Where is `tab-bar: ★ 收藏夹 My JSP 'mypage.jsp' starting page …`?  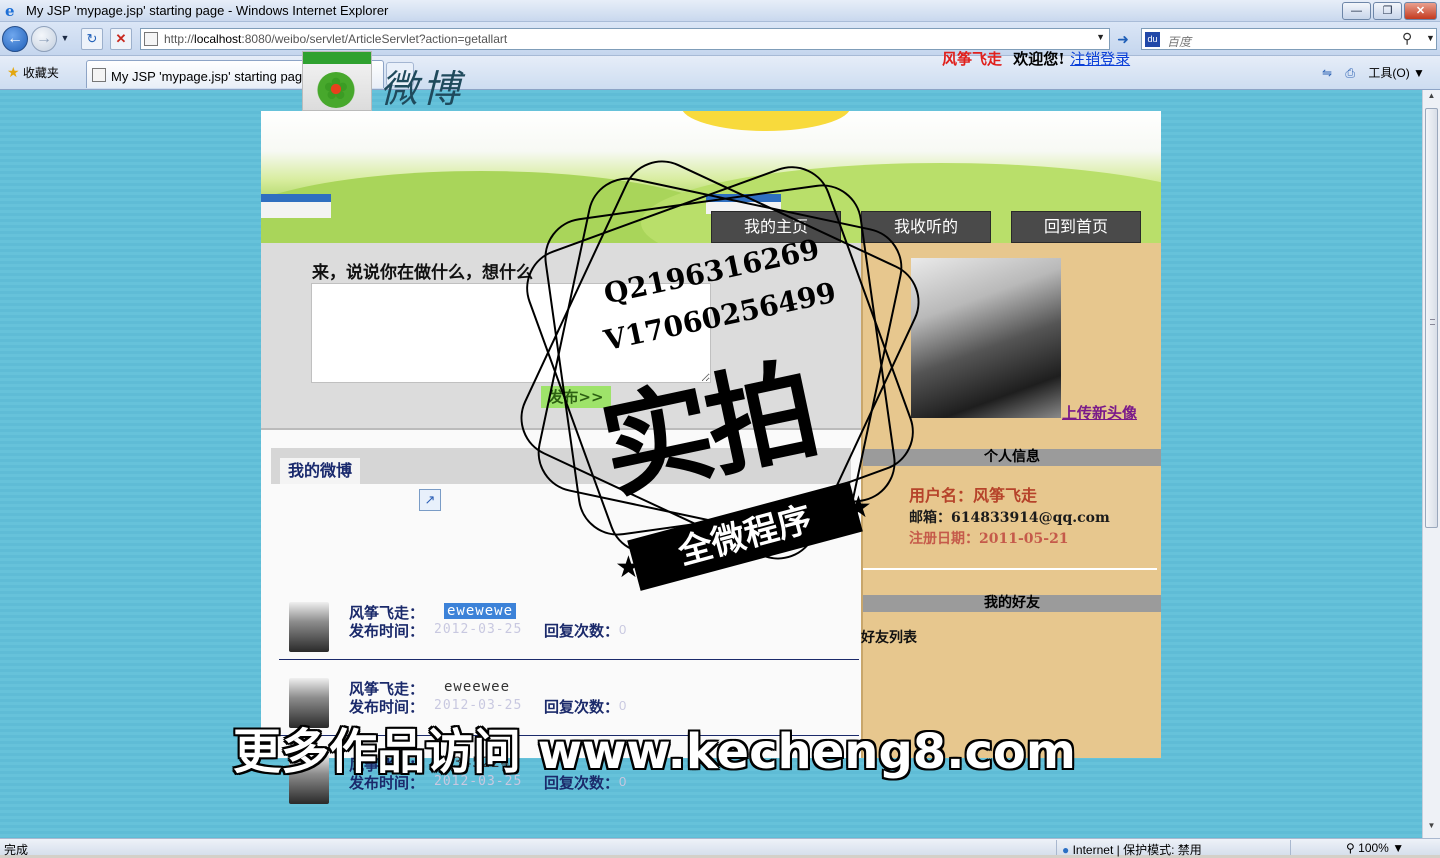
tab-bar: ★ 收藏夹 My JSP 'mypage.jsp' starting page … is located at coordinates (720, 73).